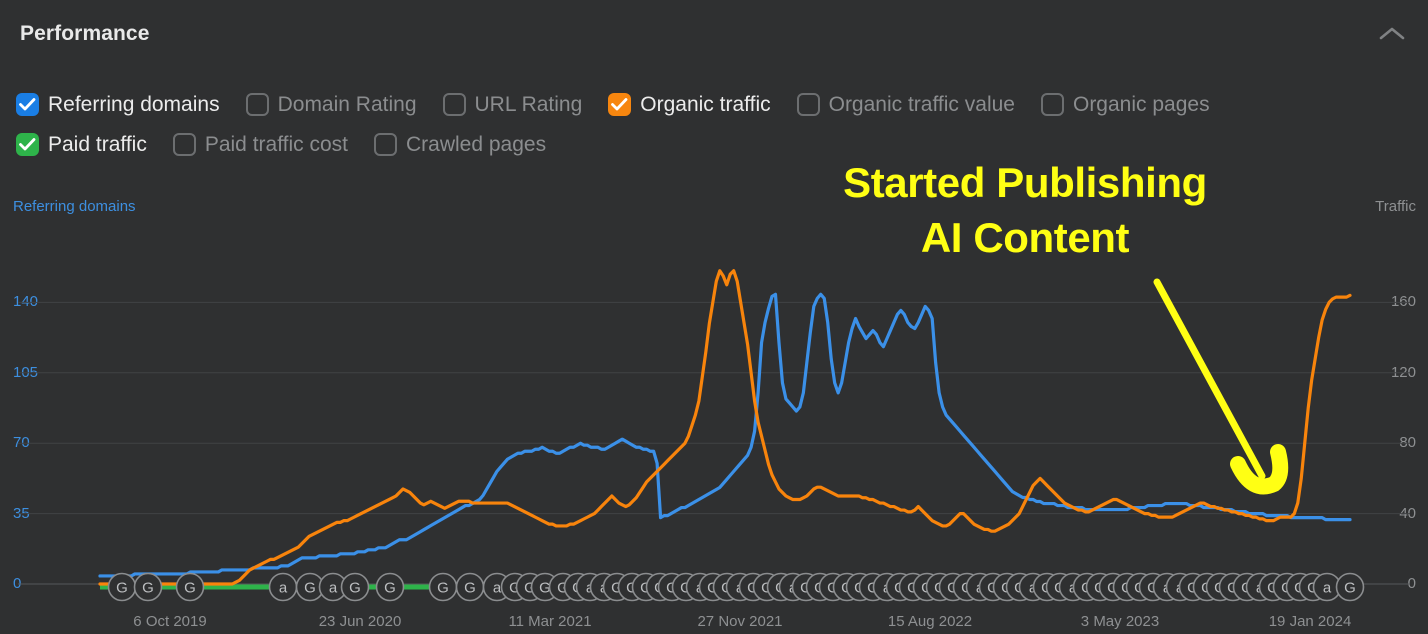 This screenshot has height=634, width=1428. I want to click on collapse-panel-button, so click(1392, 34).